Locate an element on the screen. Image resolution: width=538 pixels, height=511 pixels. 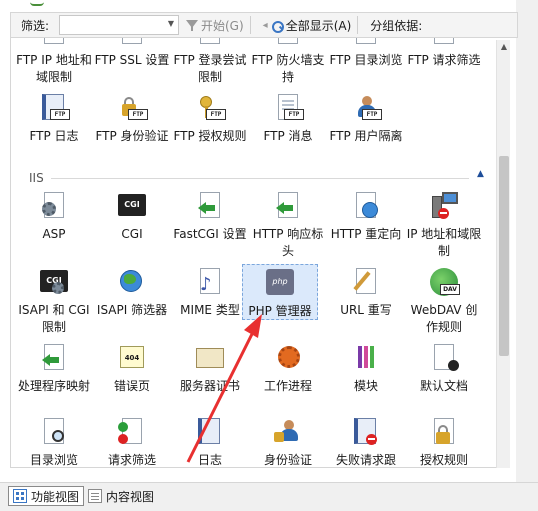
cgi-icon: CGI is located at coordinates (132, 206).